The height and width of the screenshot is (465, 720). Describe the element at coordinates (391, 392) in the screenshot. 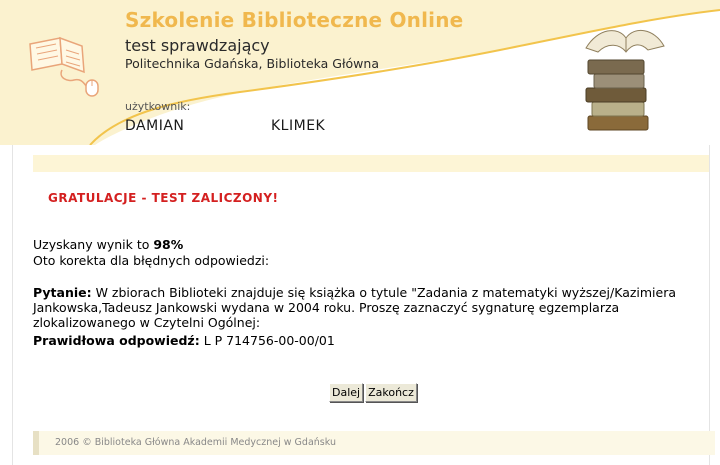

I see `finish-button: Zakończ` at that location.